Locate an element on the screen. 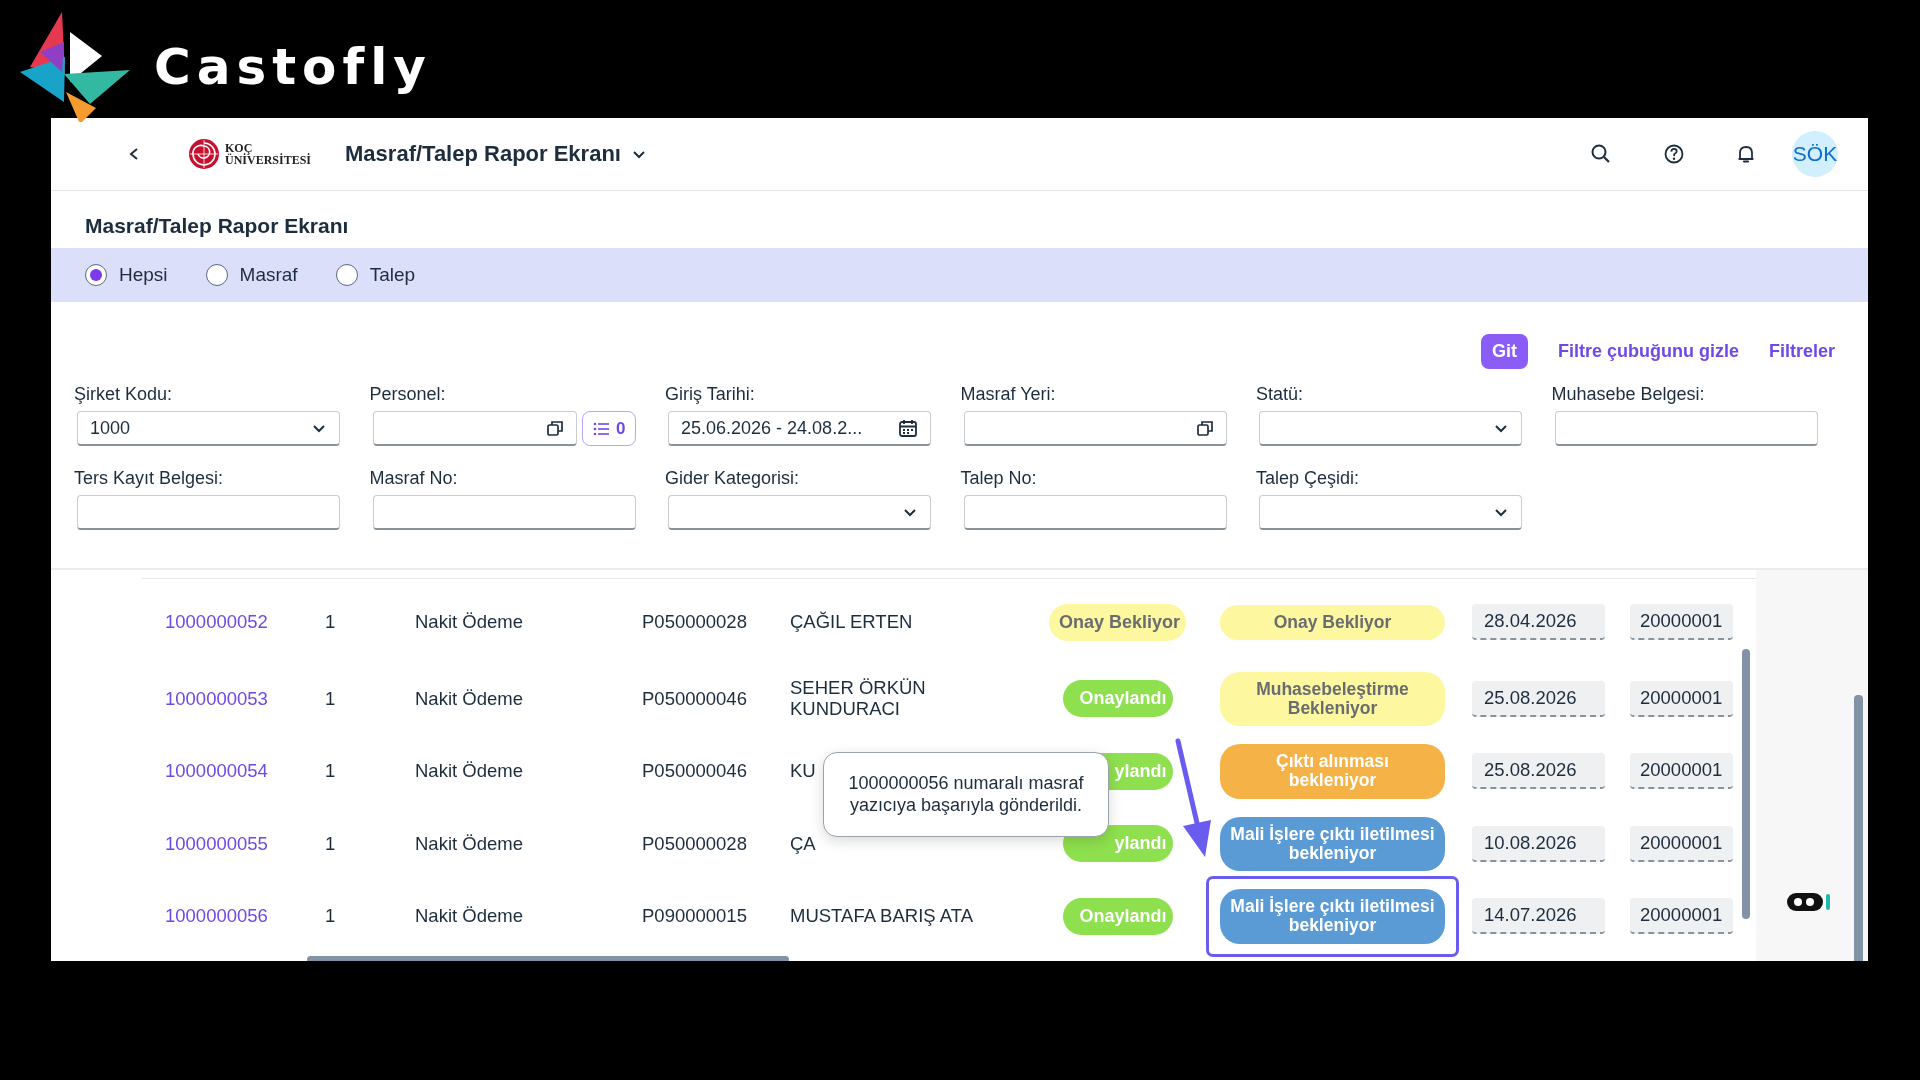 Image resolution: width=1920 pixels, height=1080 pixels. logo-text: KOÇ is located at coordinates (239, 148).